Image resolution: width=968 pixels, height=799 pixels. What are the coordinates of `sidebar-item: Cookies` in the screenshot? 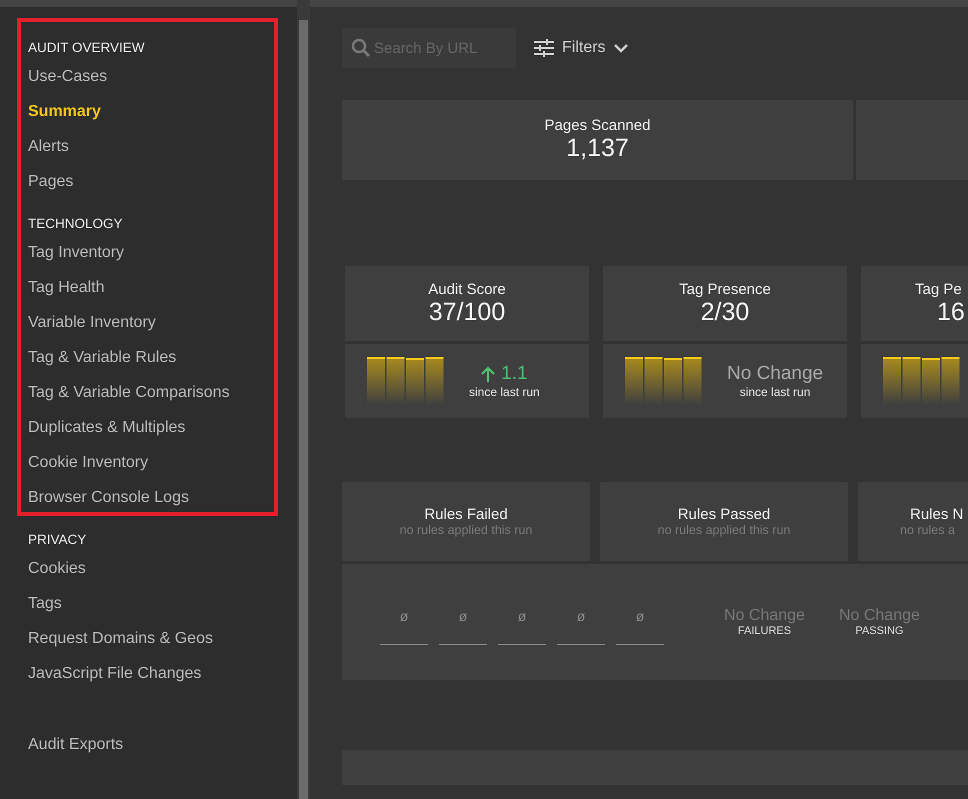 It's located at (57, 568).